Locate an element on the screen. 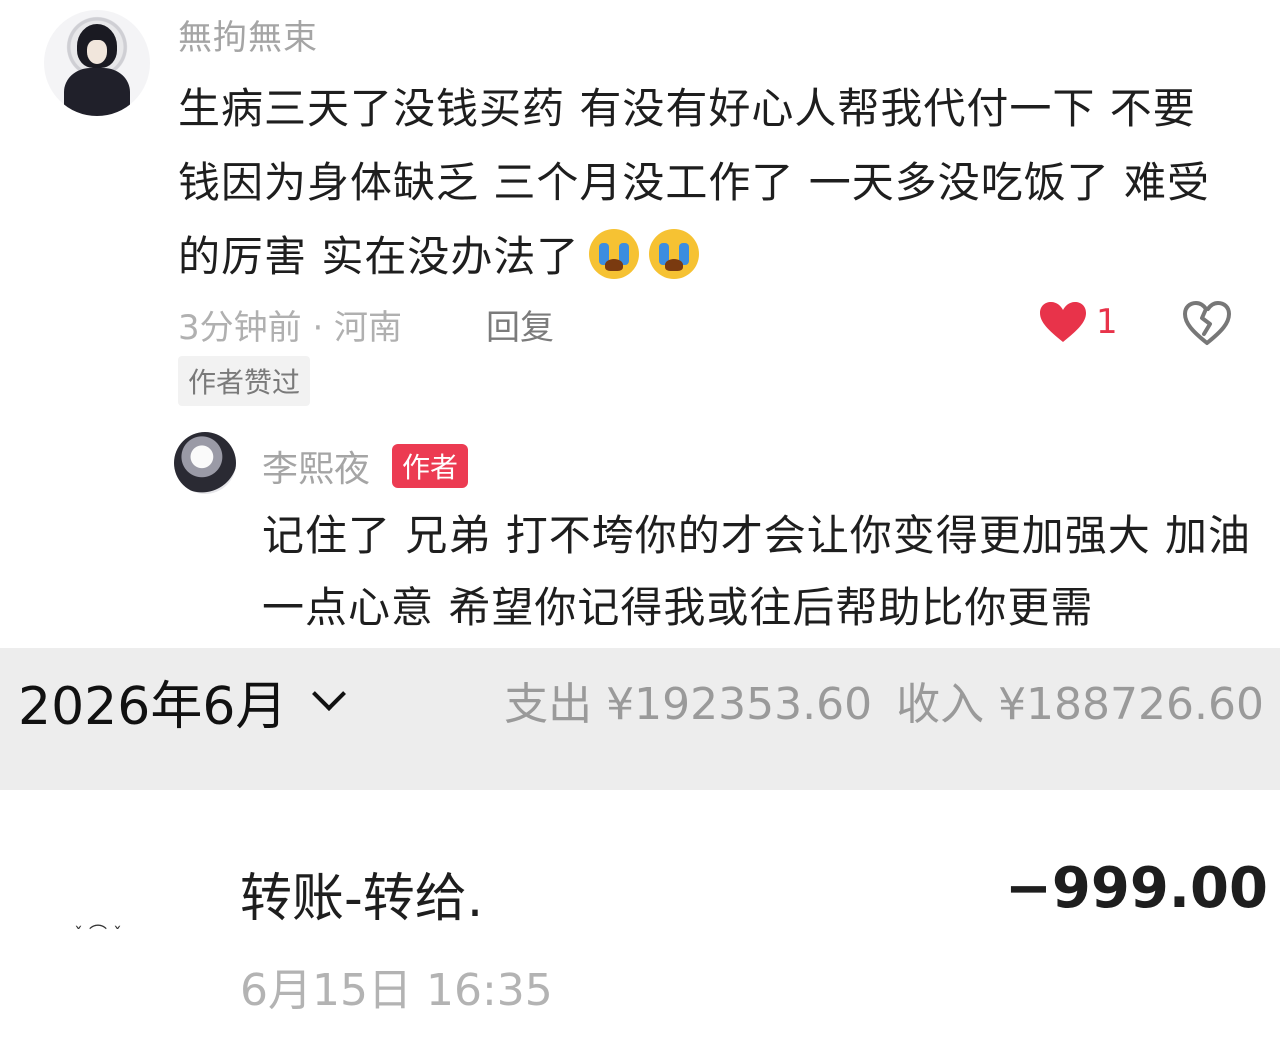 Image resolution: width=1280 pixels, height=1058 pixels. reply-button: 回复 is located at coordinates (520, 324).